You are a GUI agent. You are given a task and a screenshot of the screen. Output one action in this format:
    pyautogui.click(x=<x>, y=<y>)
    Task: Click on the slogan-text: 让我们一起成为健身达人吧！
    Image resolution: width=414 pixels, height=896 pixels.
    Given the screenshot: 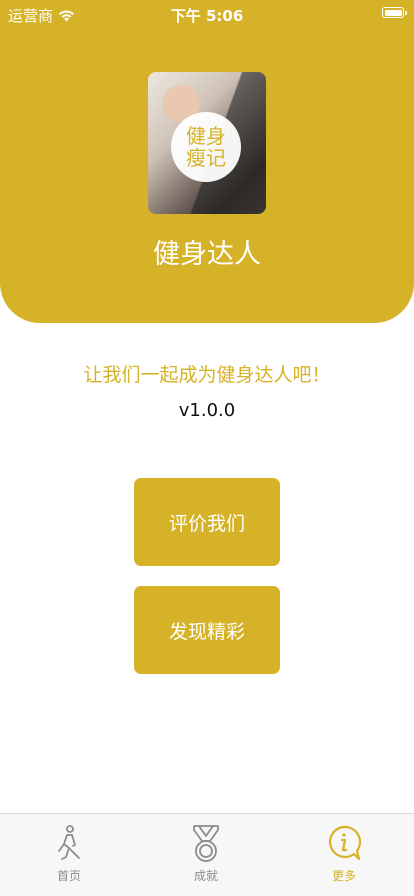 What is the action you would take?
    pyautogui.click(x=207, y=375)
    